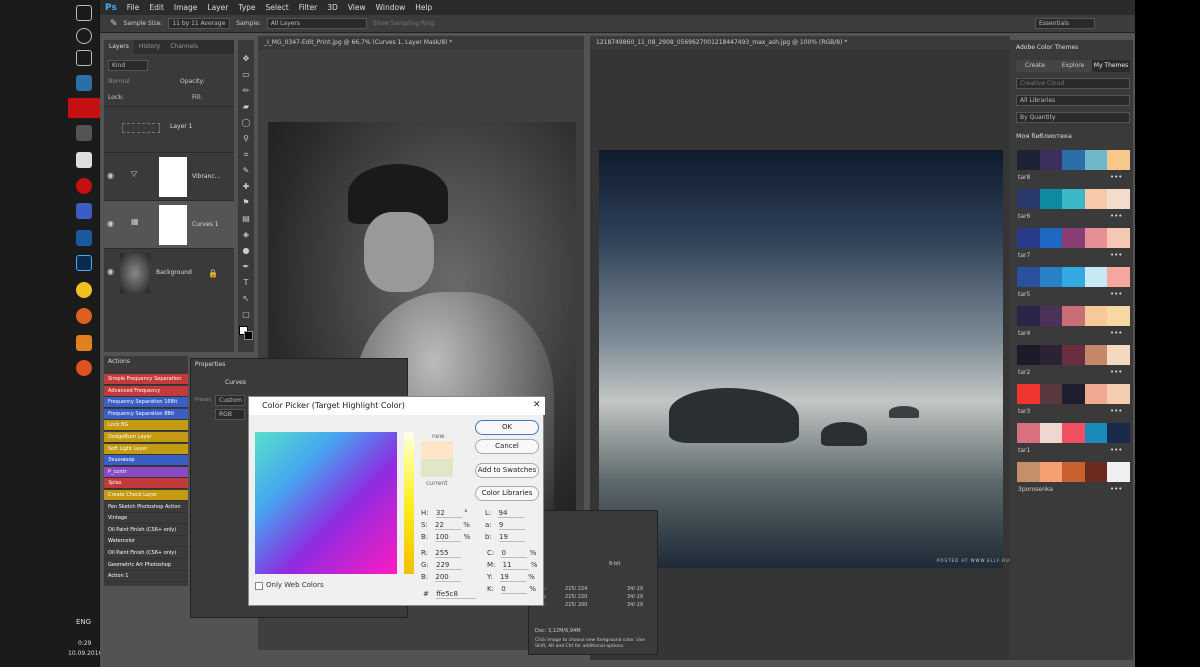 The image size is (1200, 667). I want to click on tab-history: History, so click(149, 47).